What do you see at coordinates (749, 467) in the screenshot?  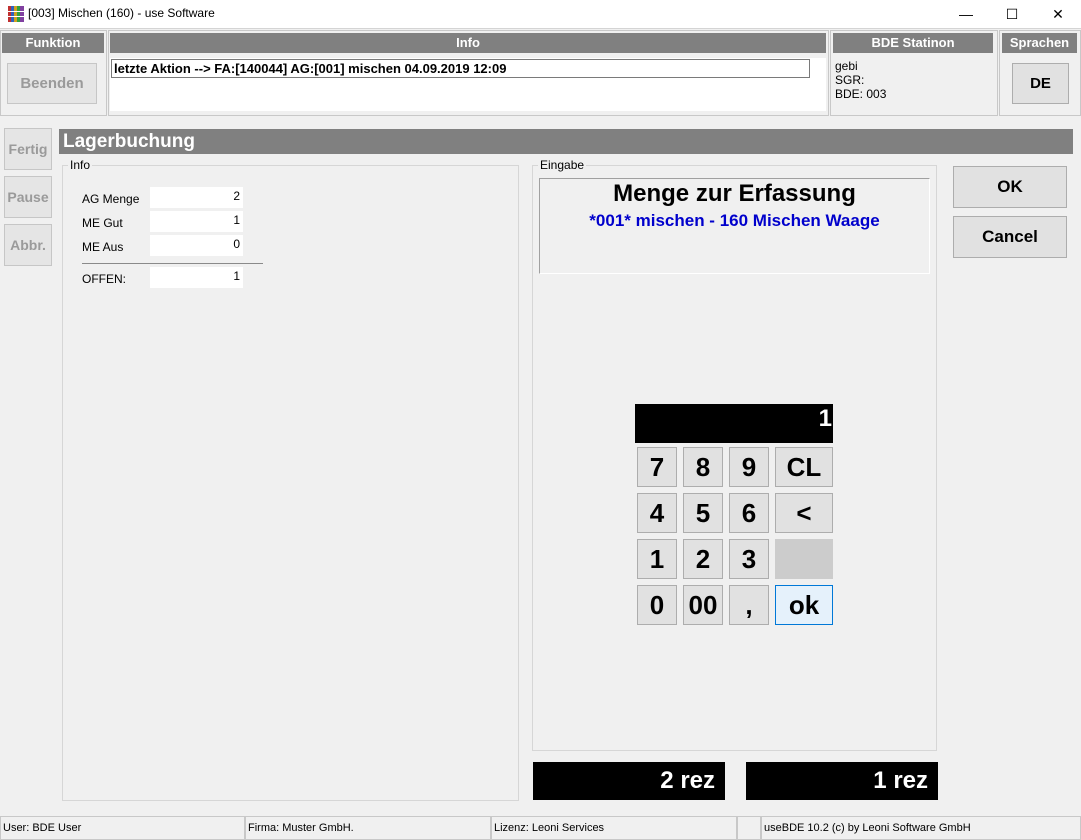 I see `key-9: 9` at bounding box center [749, 467].